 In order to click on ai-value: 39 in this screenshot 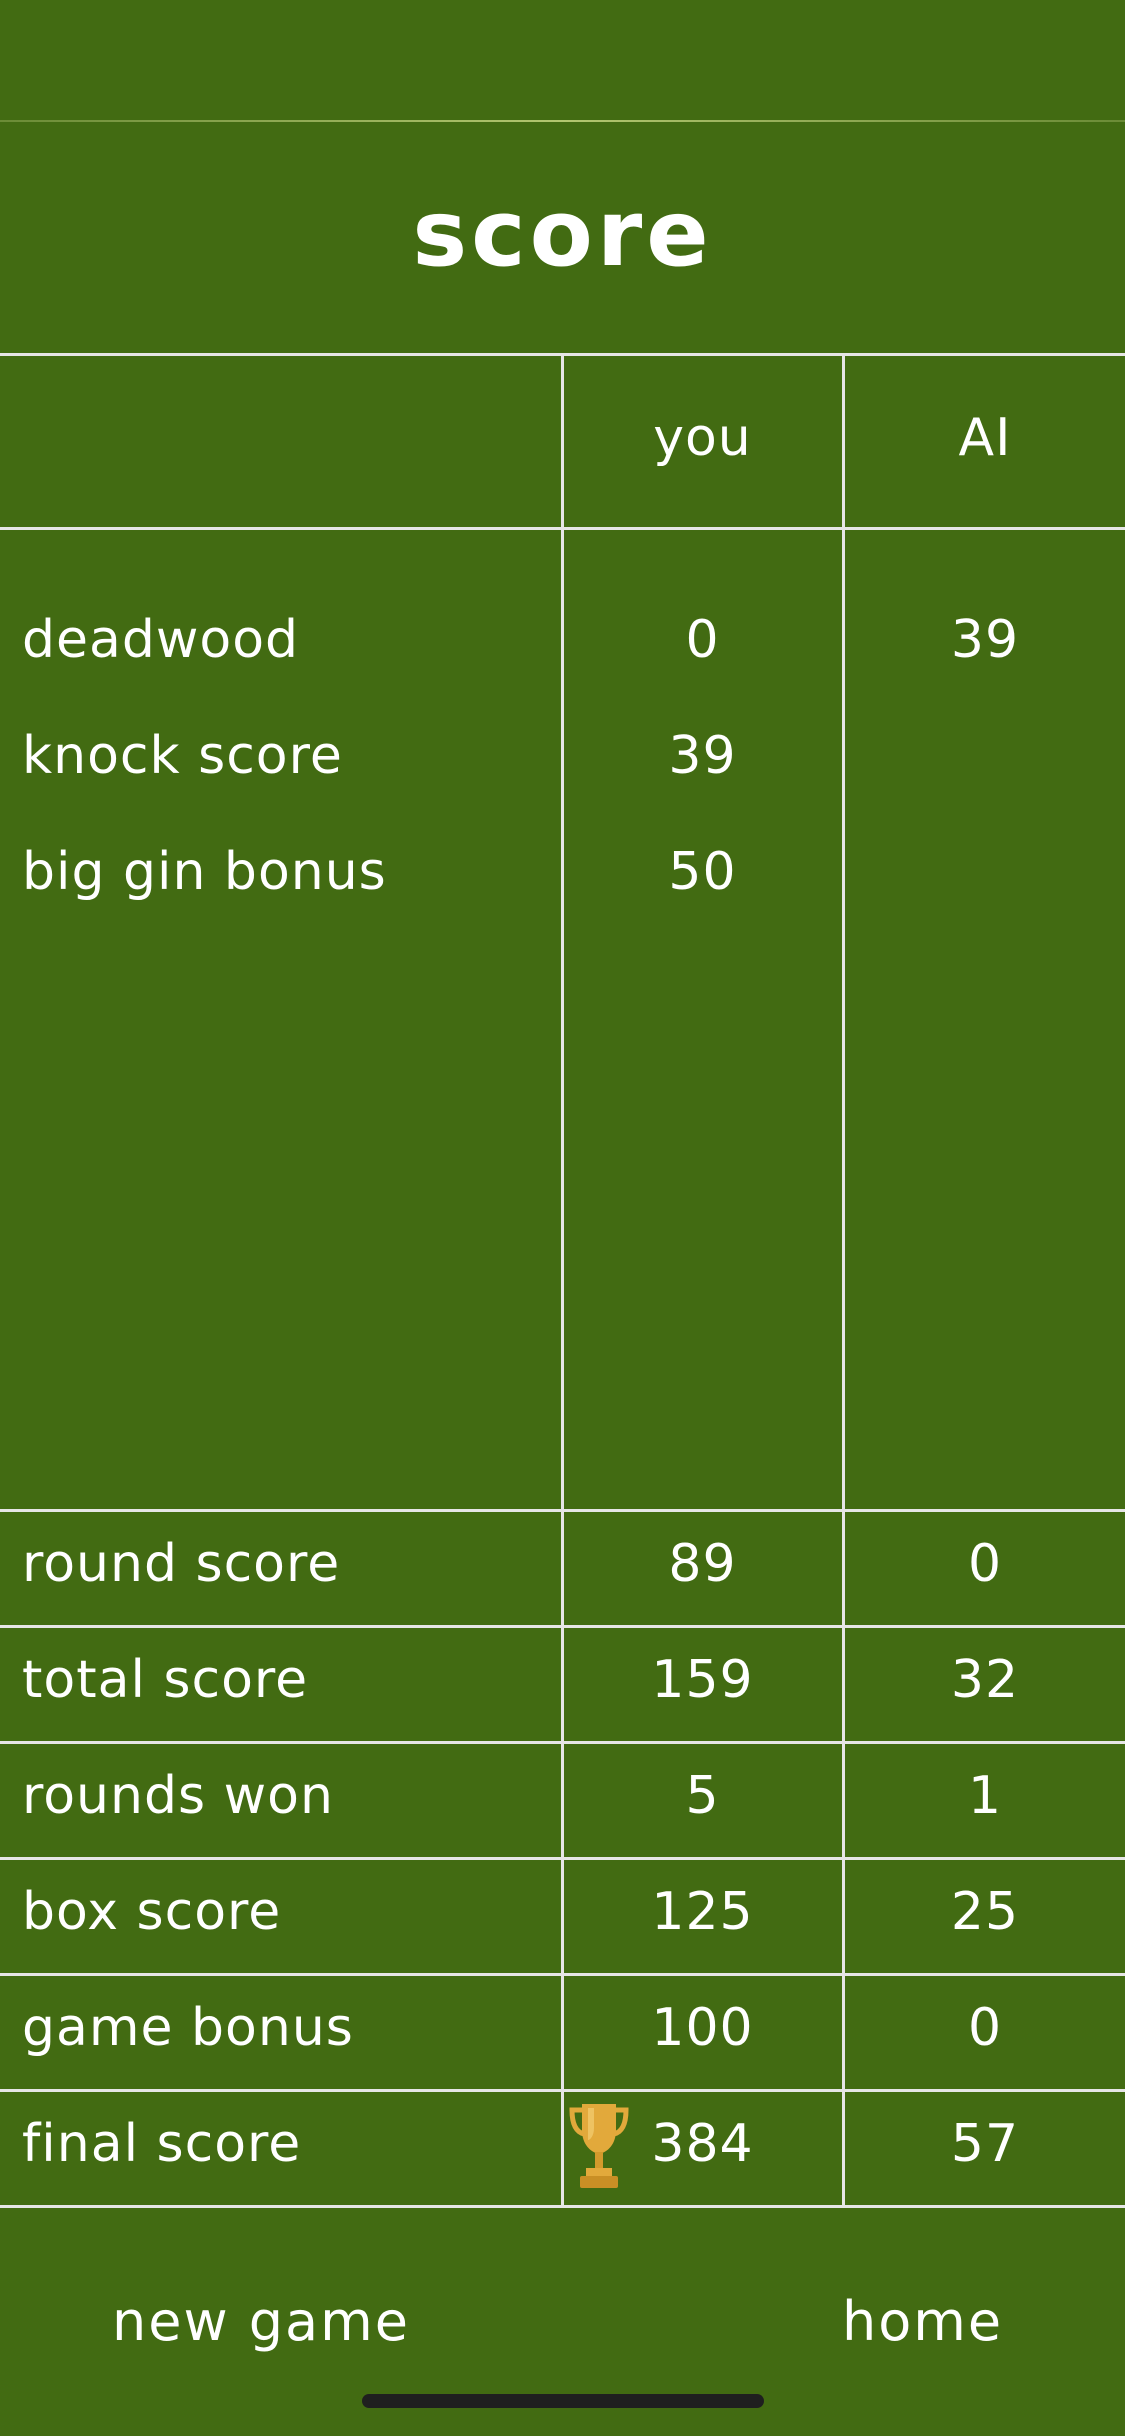, I will do `click(985, 640)`.